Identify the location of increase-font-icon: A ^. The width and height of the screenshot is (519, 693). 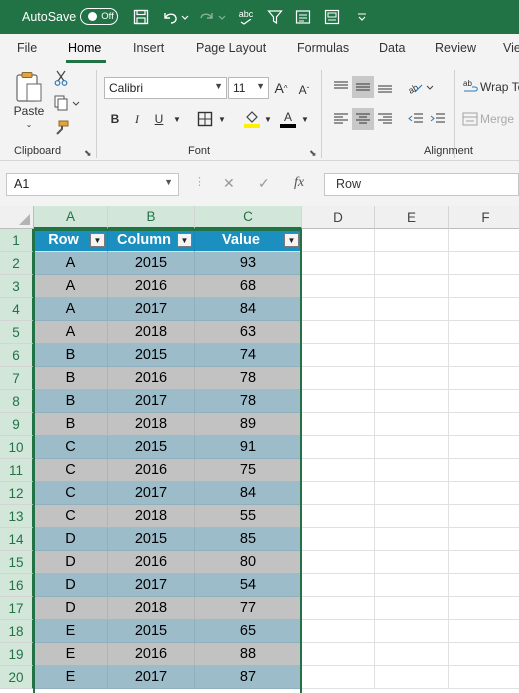
(281, 88).